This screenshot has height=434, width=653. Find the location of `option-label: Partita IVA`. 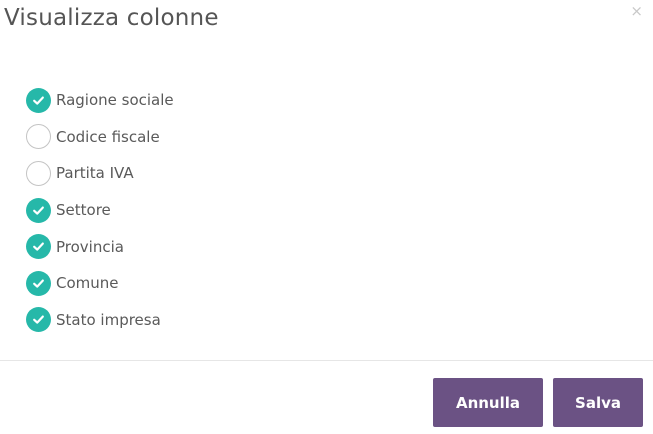

option-label: Partita IVA is located at coordinates (95, 173).